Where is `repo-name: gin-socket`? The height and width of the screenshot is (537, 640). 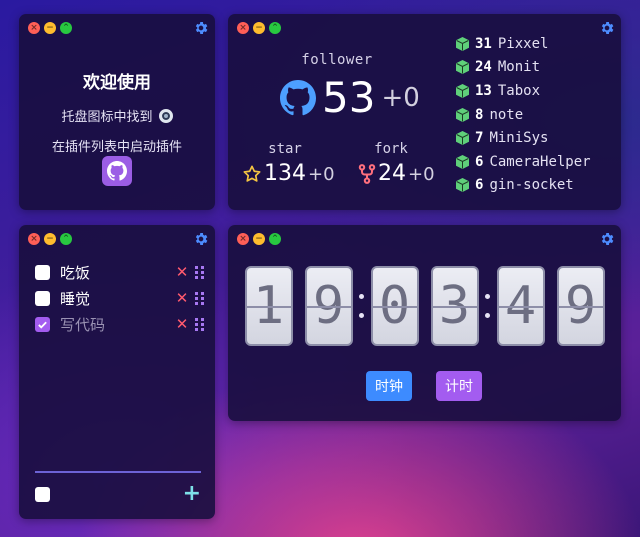
repo-name: gin-socket is located at coordinates (531, 185).